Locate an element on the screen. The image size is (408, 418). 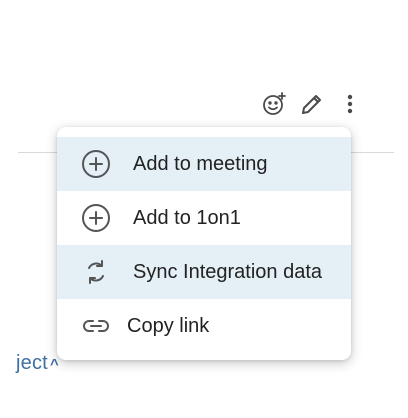
menu-item-add-to-meeting: Add to meeting is located at coordinates (204, 164).